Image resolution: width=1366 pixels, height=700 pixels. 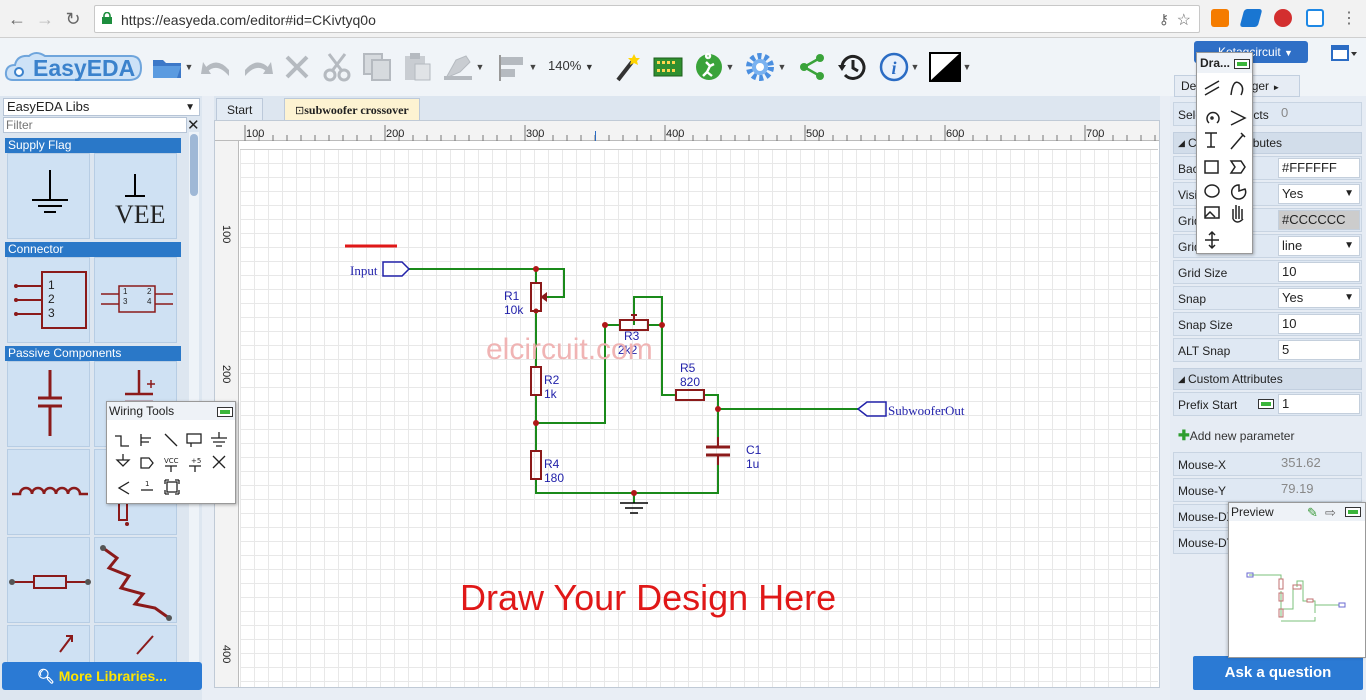 What do you see at coordinates (171, 440) in the screenshot?
I see `bus-entry-icon` at bounding box center [171, 440].